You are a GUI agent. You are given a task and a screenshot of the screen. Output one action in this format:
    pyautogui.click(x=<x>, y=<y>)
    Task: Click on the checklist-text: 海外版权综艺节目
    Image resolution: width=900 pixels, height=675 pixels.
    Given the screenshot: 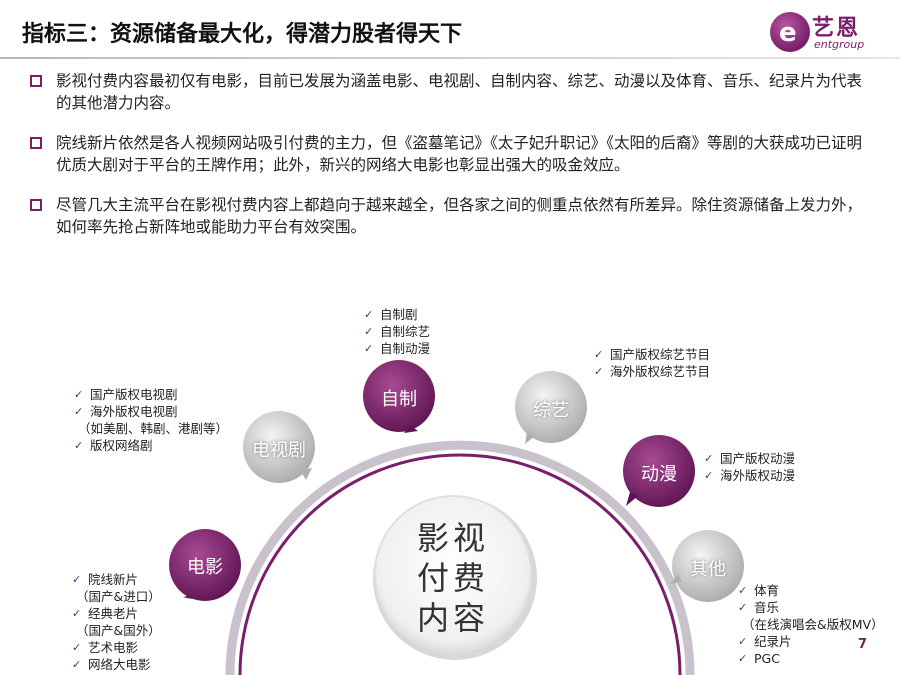 What is the action you would take?
    pyautogui.click(x=660, y=371)
    